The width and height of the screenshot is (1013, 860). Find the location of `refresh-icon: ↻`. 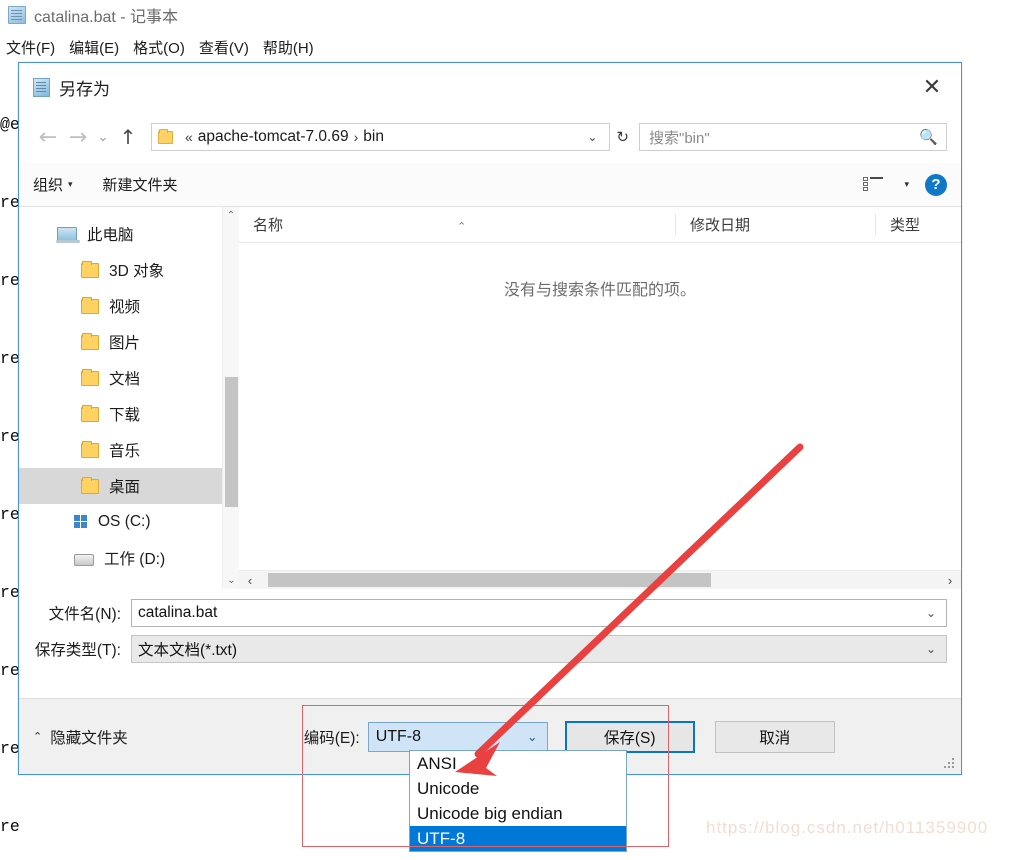

refresh-icon: ↻ is located at coordinates (622, 137).